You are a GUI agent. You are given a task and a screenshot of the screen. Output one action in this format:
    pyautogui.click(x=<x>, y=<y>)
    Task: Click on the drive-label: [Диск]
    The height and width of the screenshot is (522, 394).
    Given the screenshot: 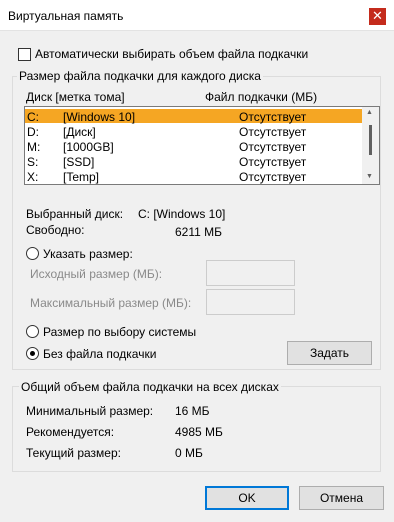 What is the action you would take?
    pyautogui.click(x=79, y=132)
    